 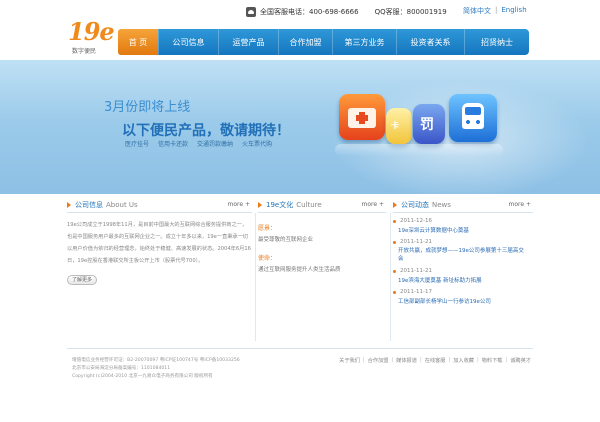 What do you see at coordinates (520, 360) in the screenshot?
I see `footer-link-jobs: 诚聘英才` at bounding box center [520, 360].